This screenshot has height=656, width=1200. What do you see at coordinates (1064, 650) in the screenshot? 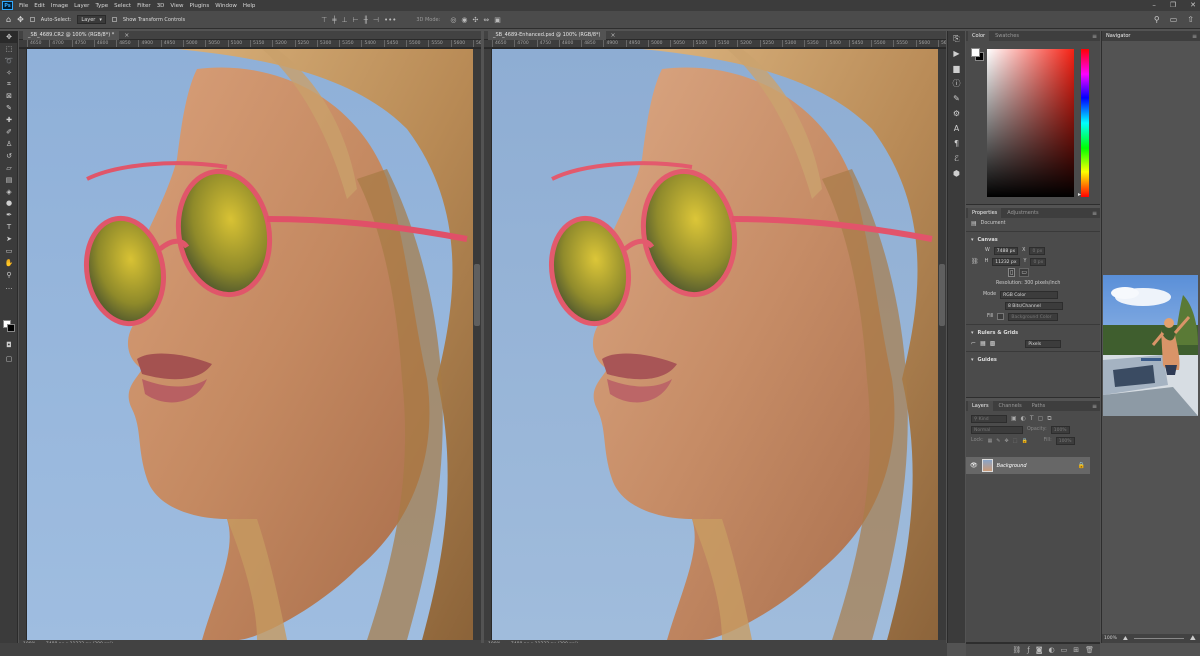
I see `new-group-icon: ▭` at bounding box center [1064, 650].